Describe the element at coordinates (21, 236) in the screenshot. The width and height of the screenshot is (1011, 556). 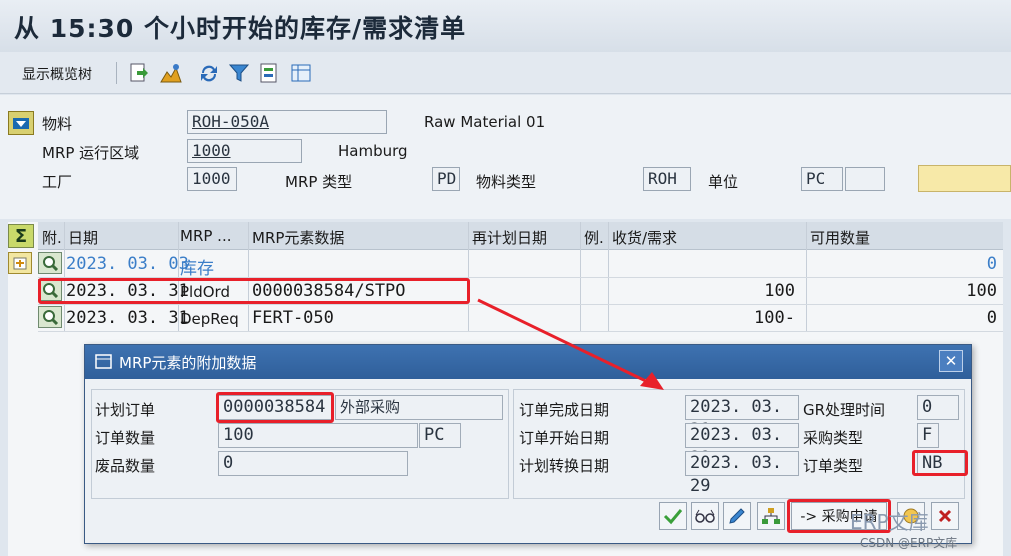
I see `sum-icon: Σ` at that location.